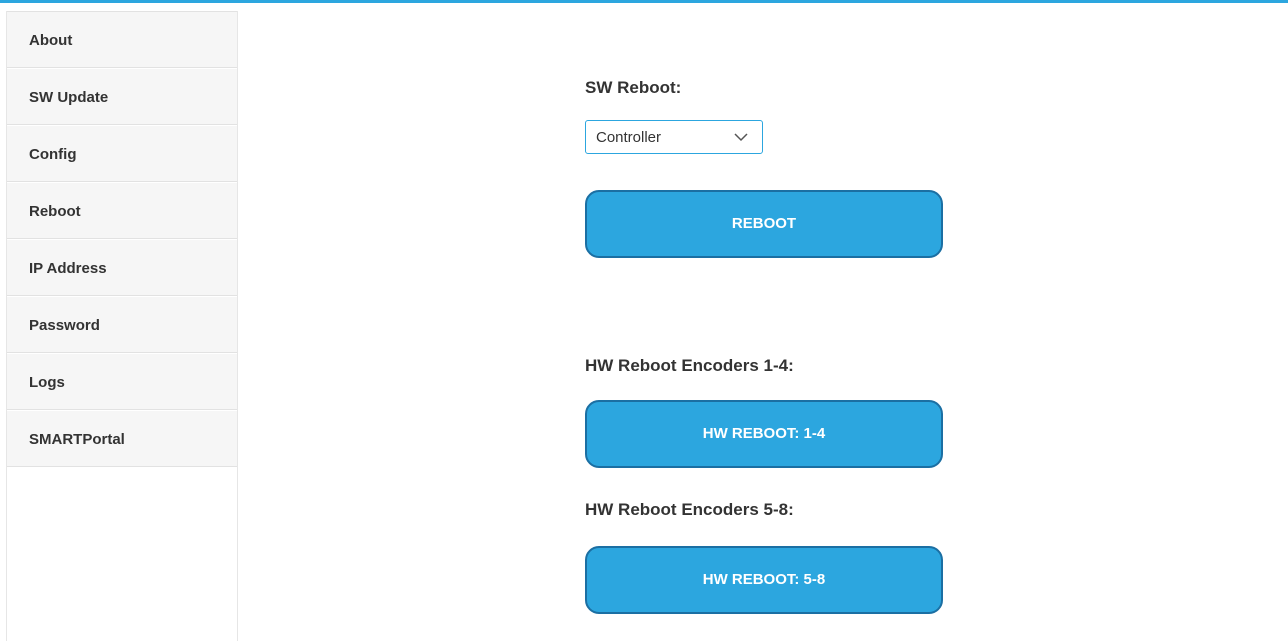 The width and height of the screenshot is (1288, 641). Describe the element at coordinates (122, 438) in the screenshot. I see `sidebar-item-smartportal: SMARTPortal` at that location.